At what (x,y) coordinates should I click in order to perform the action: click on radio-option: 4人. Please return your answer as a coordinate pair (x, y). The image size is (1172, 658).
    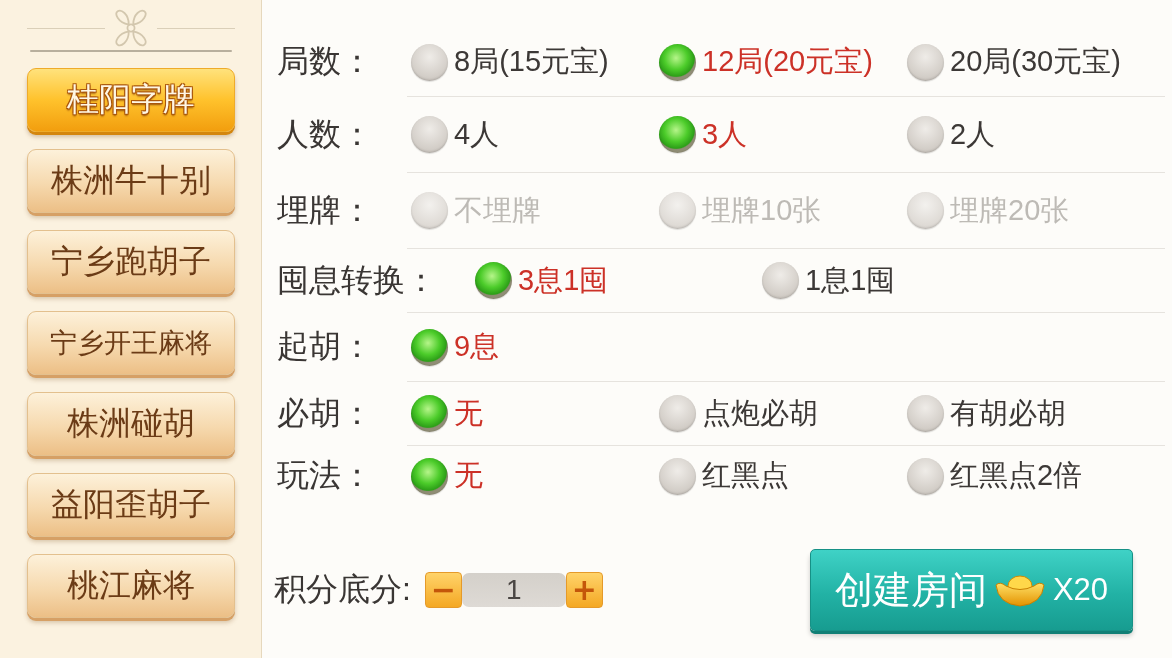
    Looking at the image, I should click on (535, 134).